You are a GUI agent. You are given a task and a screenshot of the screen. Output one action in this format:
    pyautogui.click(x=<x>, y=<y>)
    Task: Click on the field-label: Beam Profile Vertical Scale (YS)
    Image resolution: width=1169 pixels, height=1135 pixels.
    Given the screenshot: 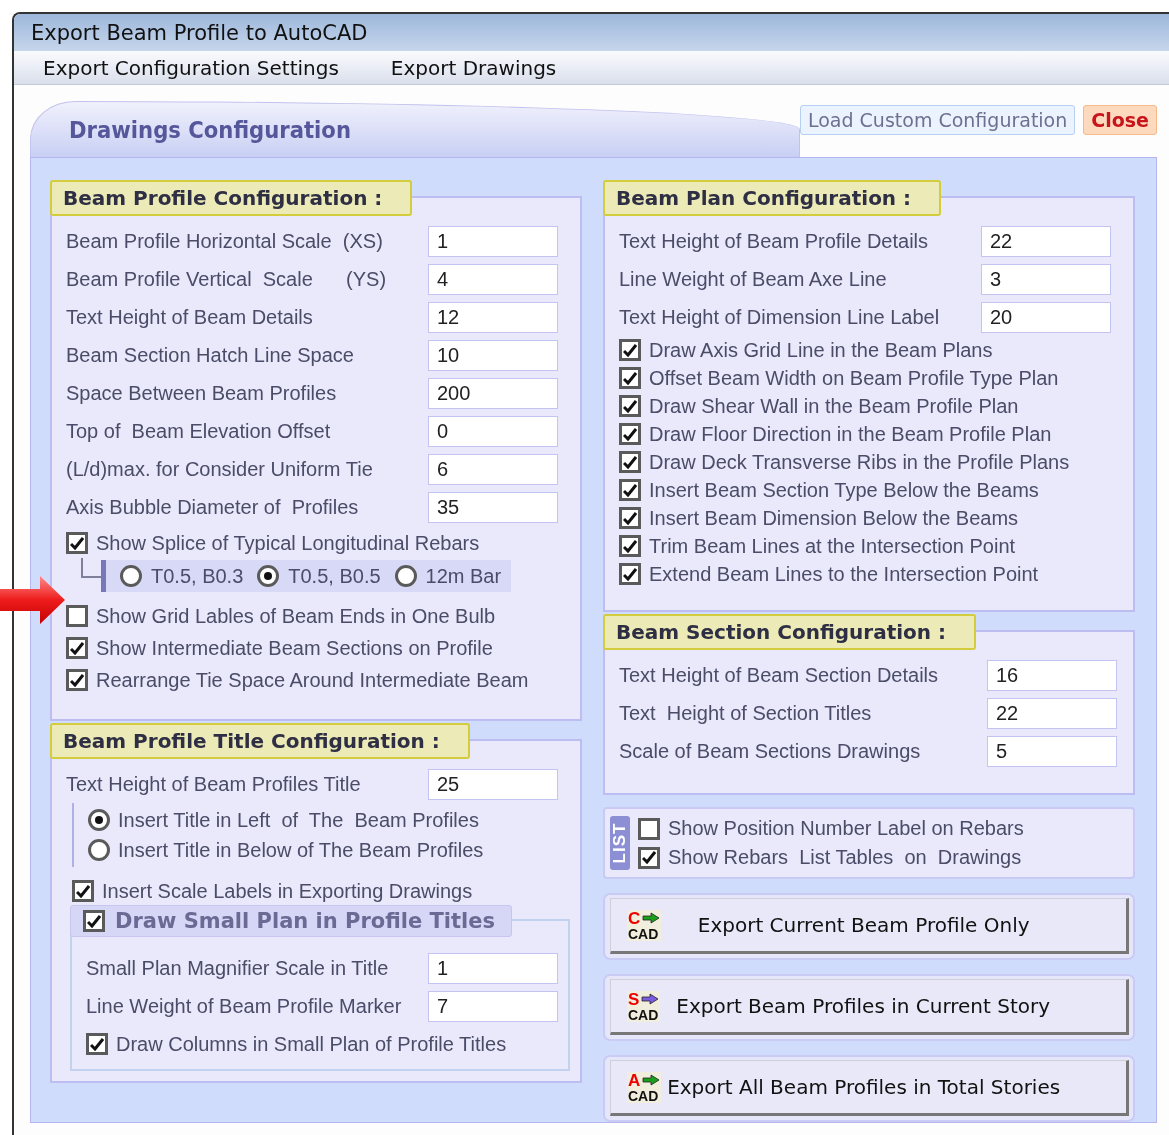 What is the action you would take?
    pyautogui.click(x=227, y=279)
    